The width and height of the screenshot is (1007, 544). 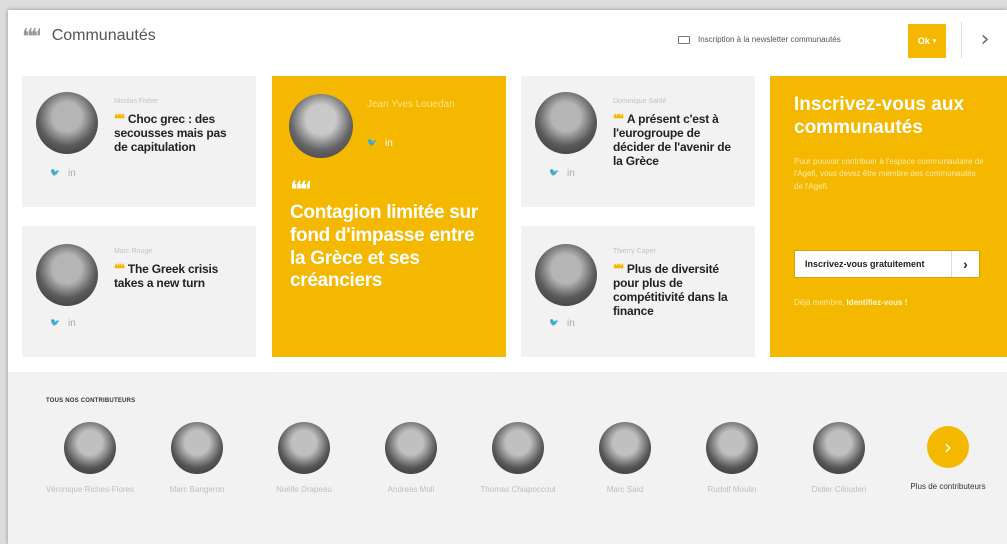 I want to click on contributor-name: Rudolf Moulin, so click(x=732, y=489).